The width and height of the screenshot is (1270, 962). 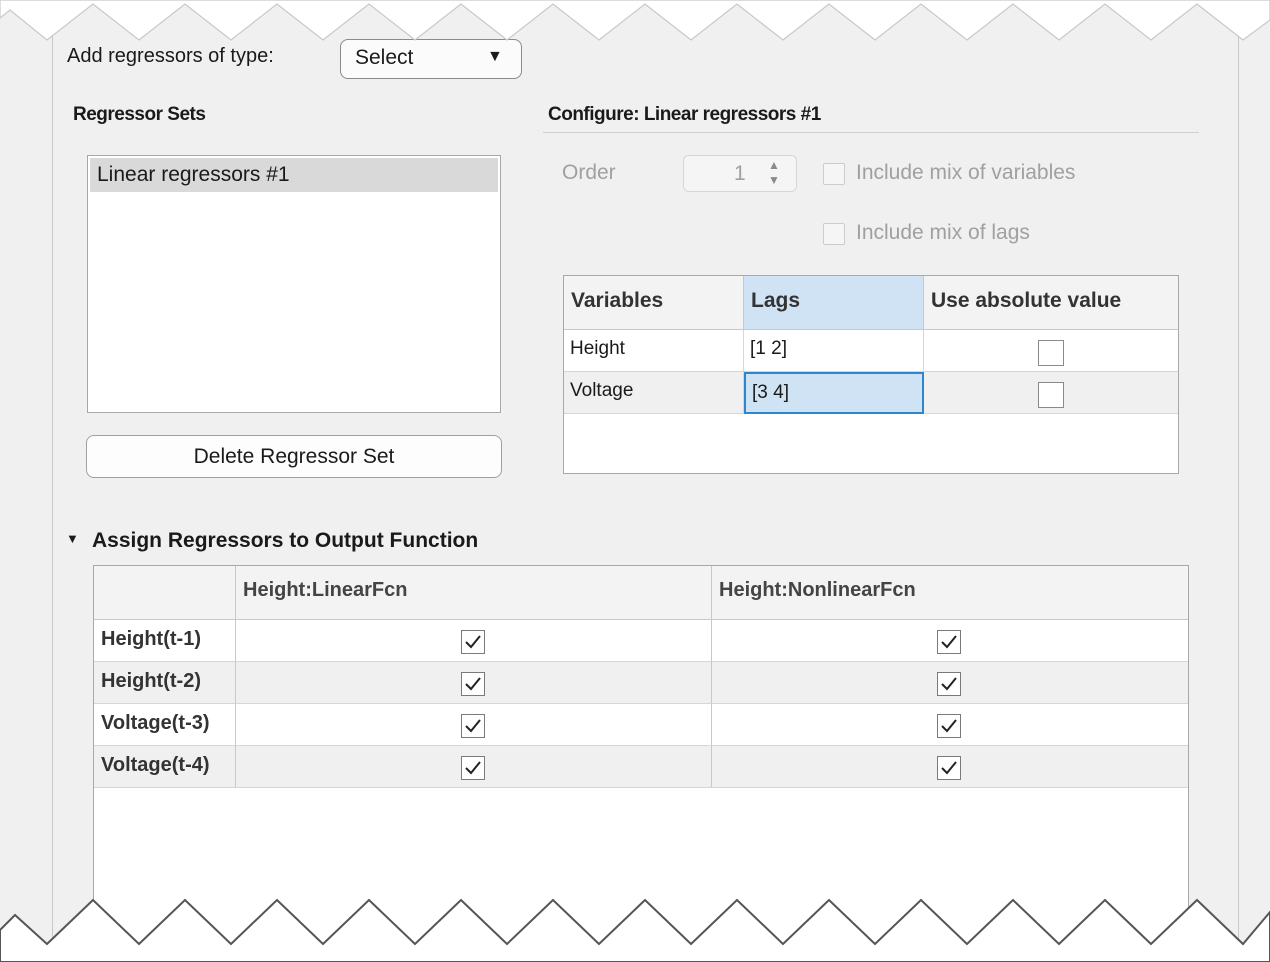 What do you see at coordinates (165, 767) in the screenshot?
I see `row-header: Voltage(t-4)` at bounding box center [165, 767].